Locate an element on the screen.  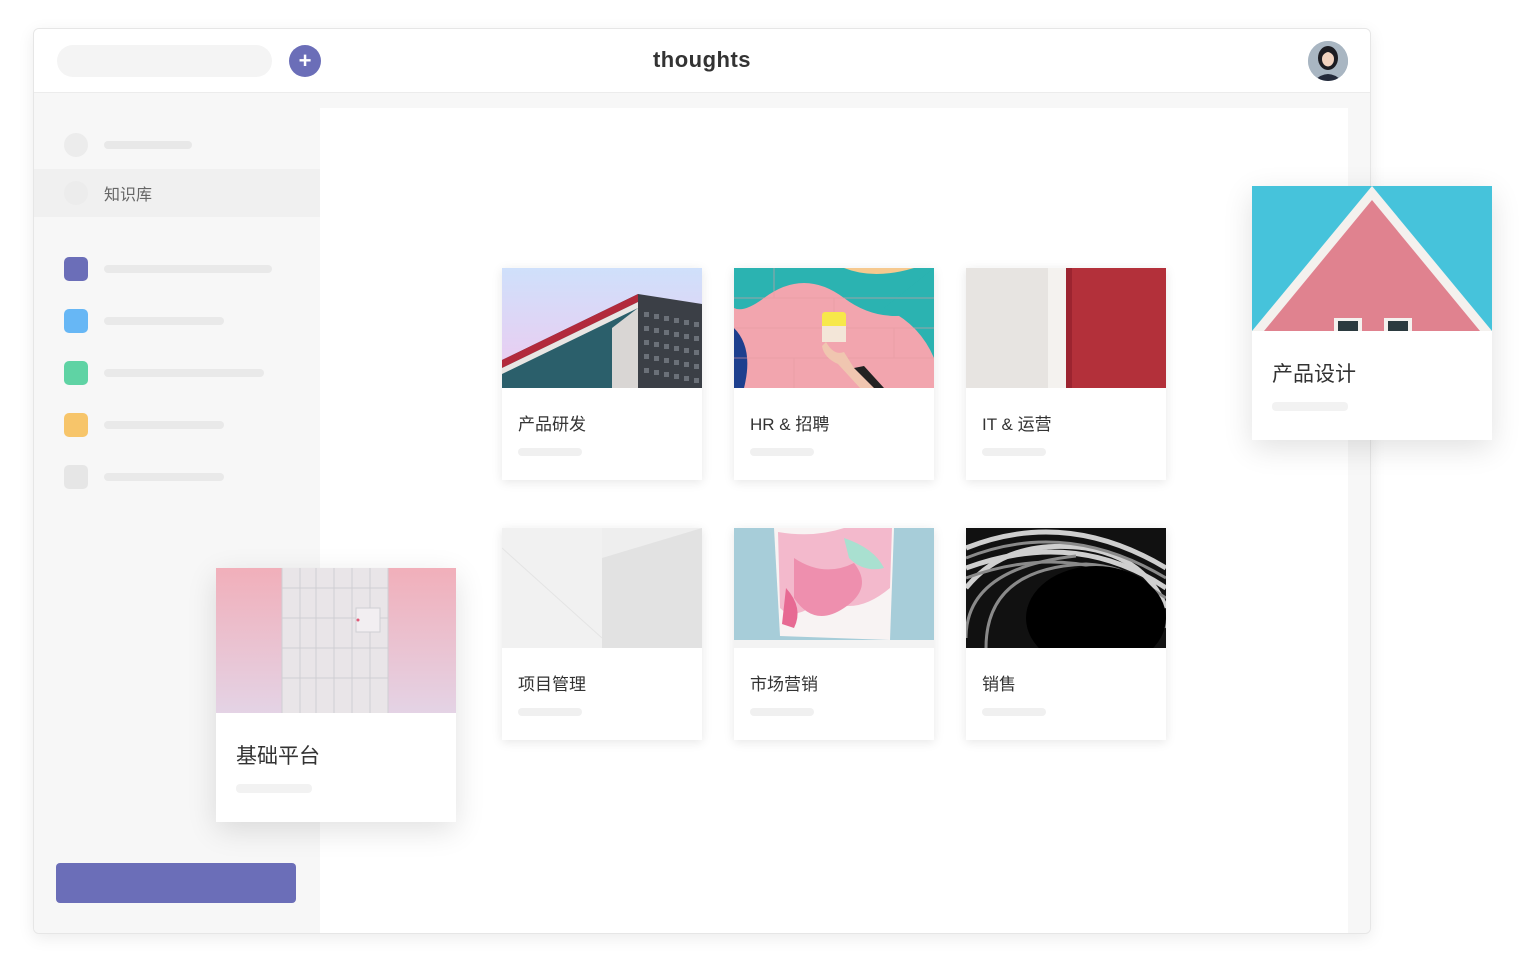
card-title: 基础平台 is located at coordinates (278, 756).